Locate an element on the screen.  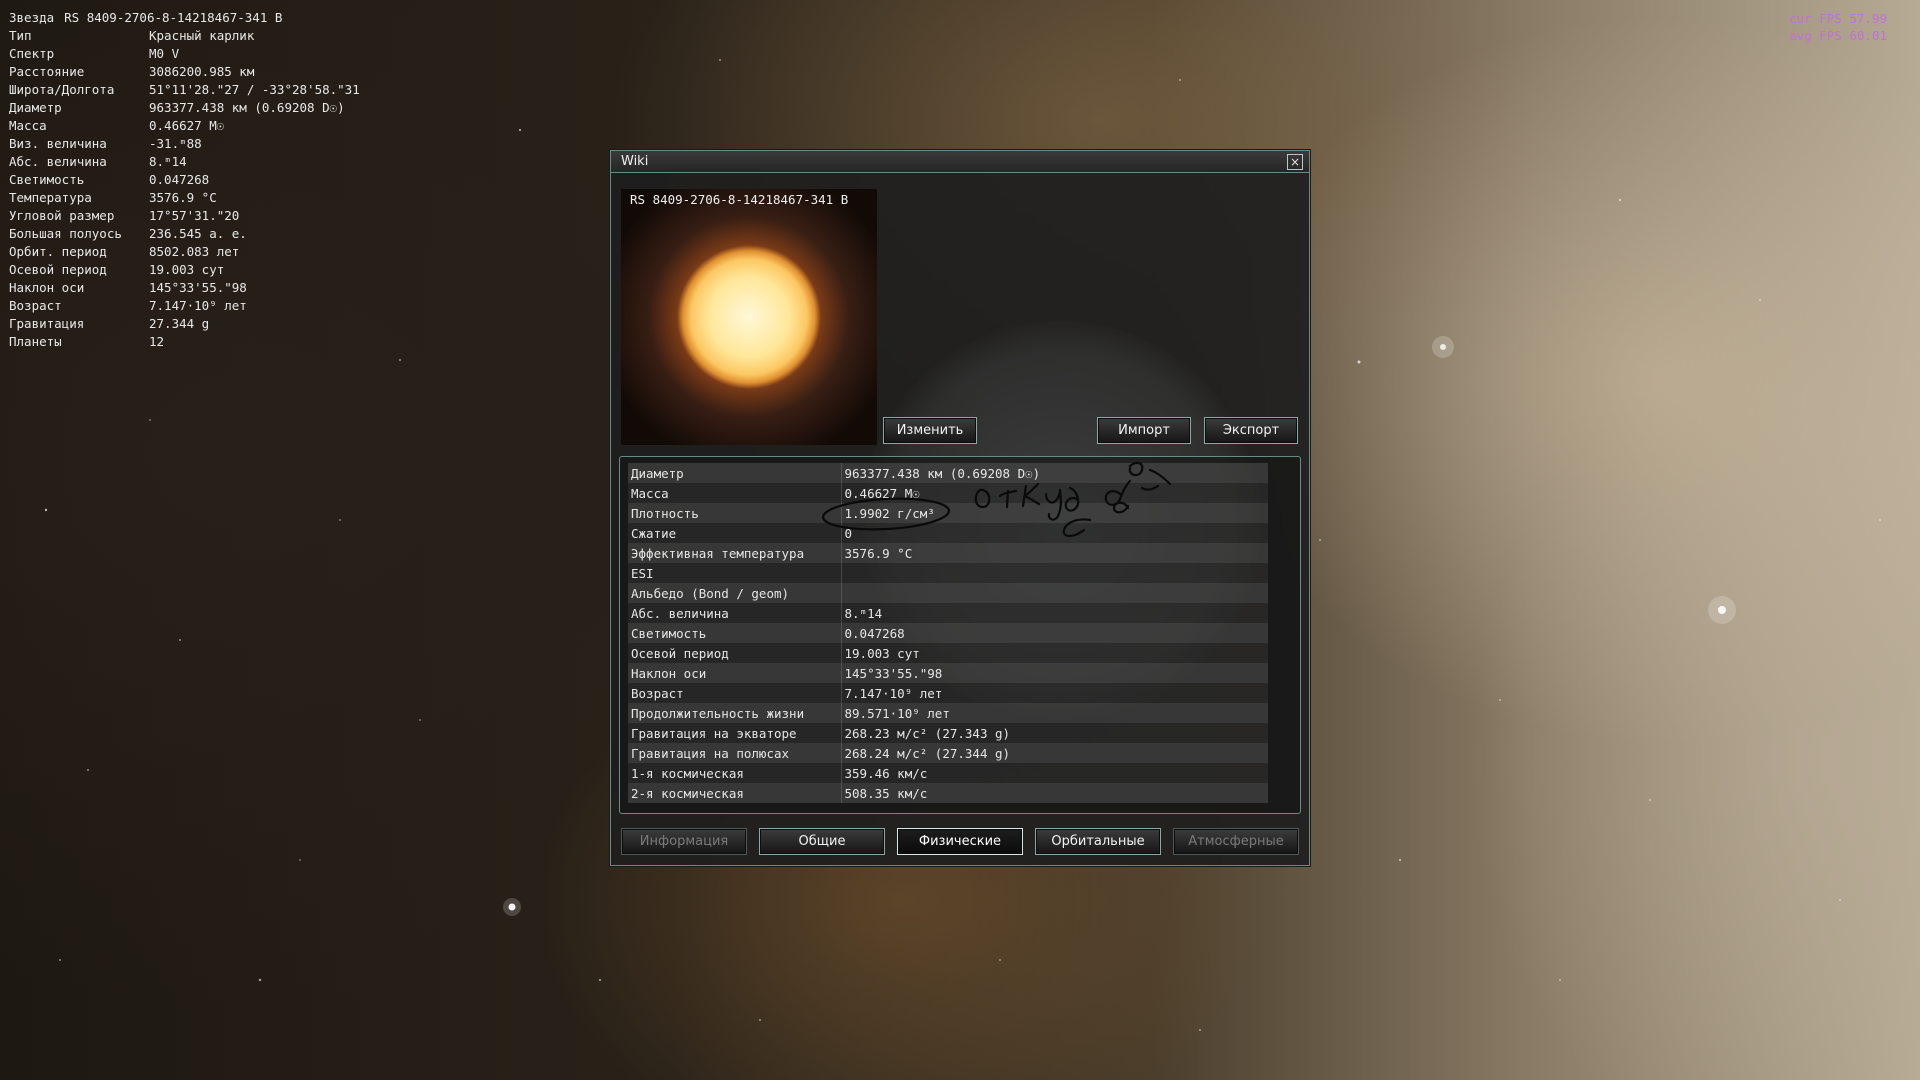
hud-row-value: 51°11'28."27 / -33°28'58."31 is located at coordinates (254, 89).